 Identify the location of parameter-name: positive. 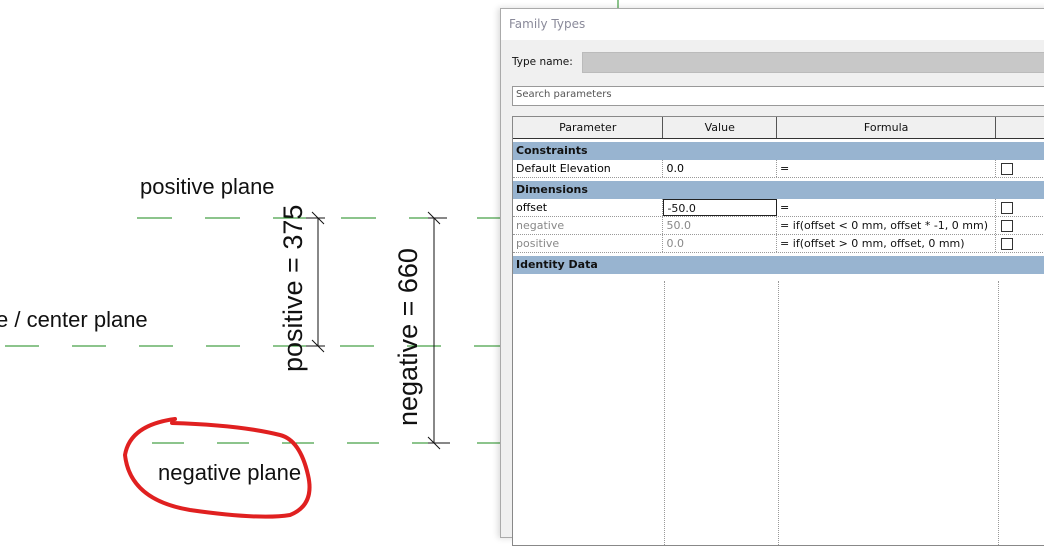
(588, 243).